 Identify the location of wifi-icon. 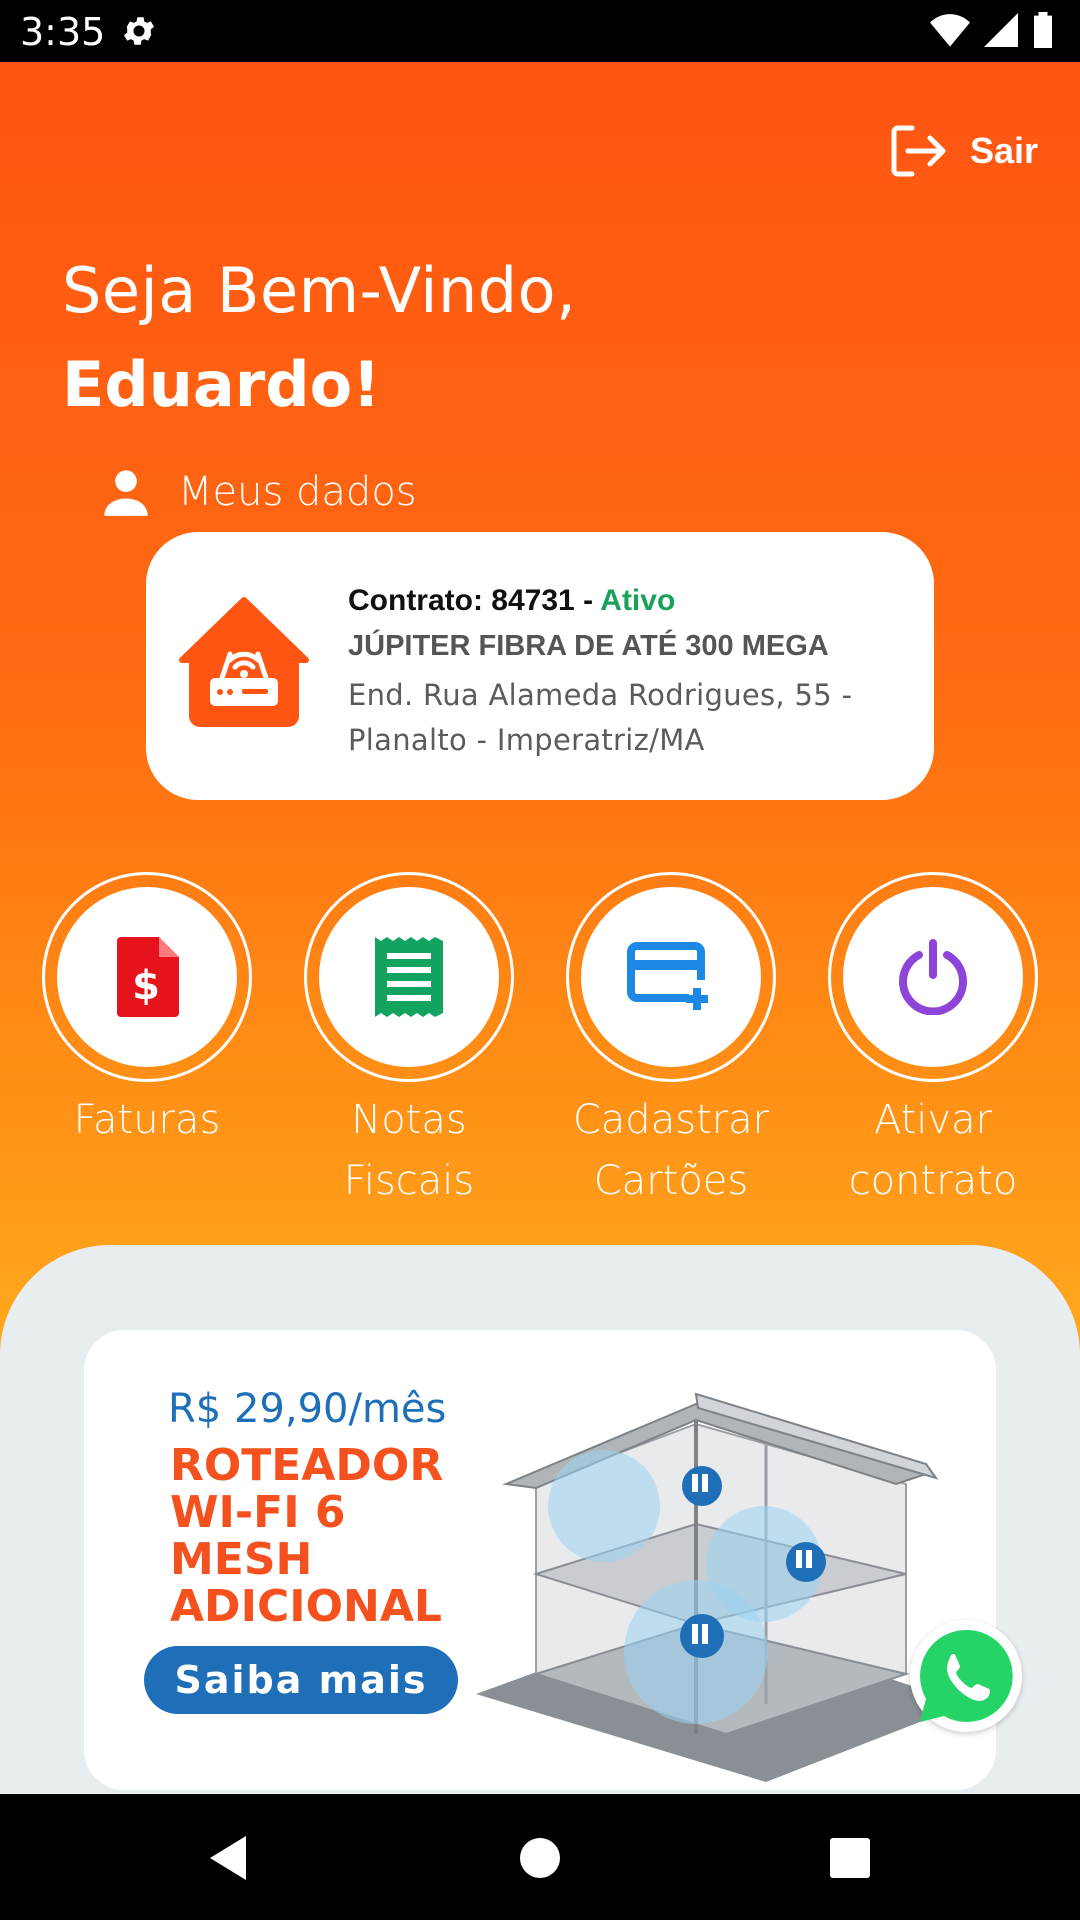
(950, 30).